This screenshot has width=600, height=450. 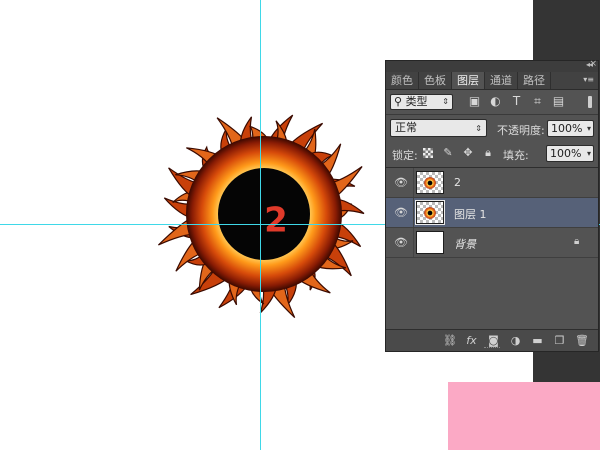 I want to click on adjustment-icon: ◑, so click(x=515, y=340).